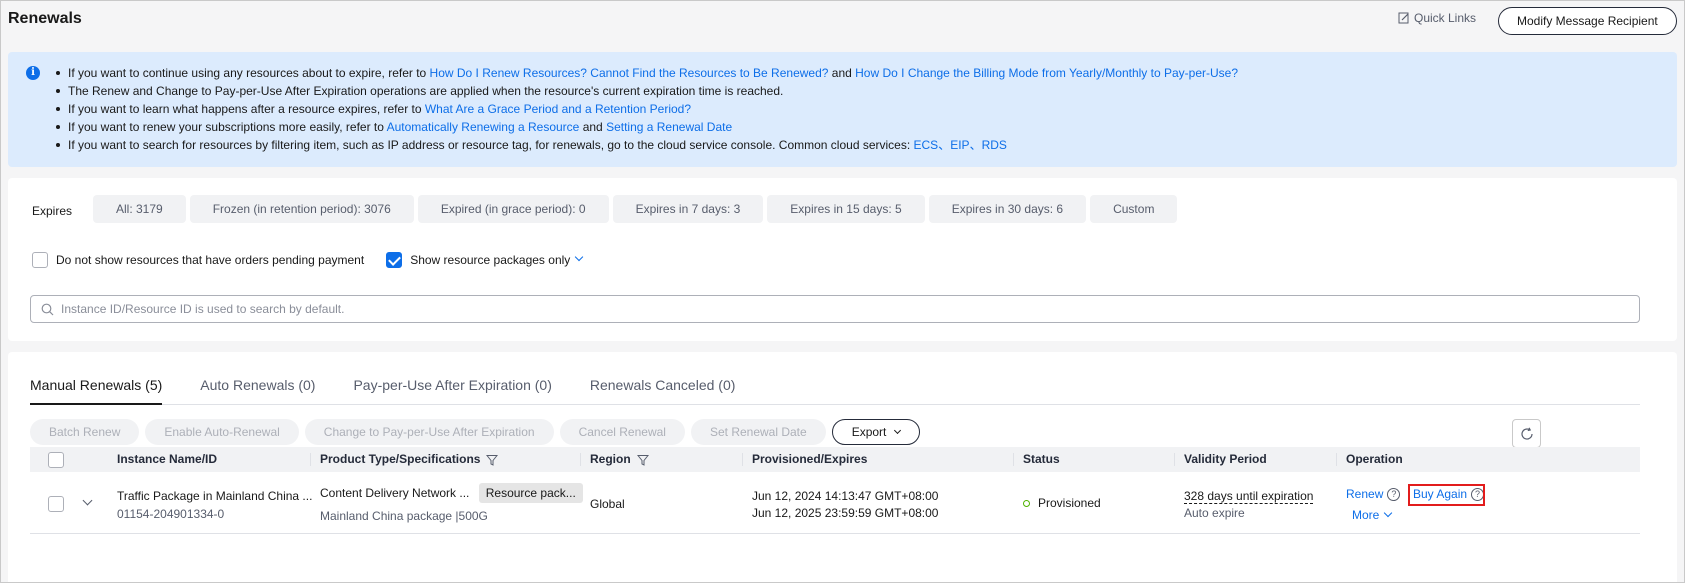  Describe the element at coordinates (926, 145) in the screenshot. I see `ecs-link: ECS` at that location.